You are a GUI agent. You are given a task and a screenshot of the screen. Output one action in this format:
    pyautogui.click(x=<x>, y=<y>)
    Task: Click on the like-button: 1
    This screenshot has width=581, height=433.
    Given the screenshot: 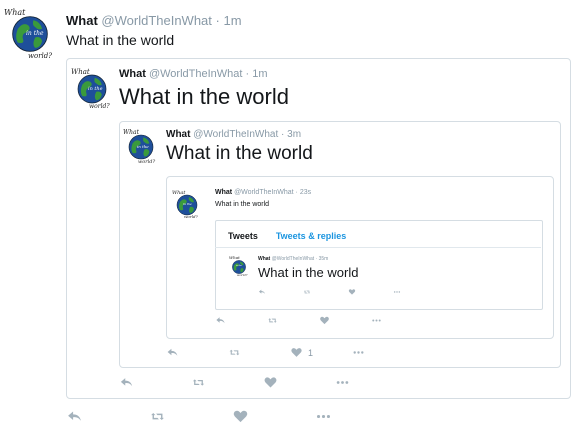 What is the action you would take?
    pyautogui.click(x=321, y=352)
    